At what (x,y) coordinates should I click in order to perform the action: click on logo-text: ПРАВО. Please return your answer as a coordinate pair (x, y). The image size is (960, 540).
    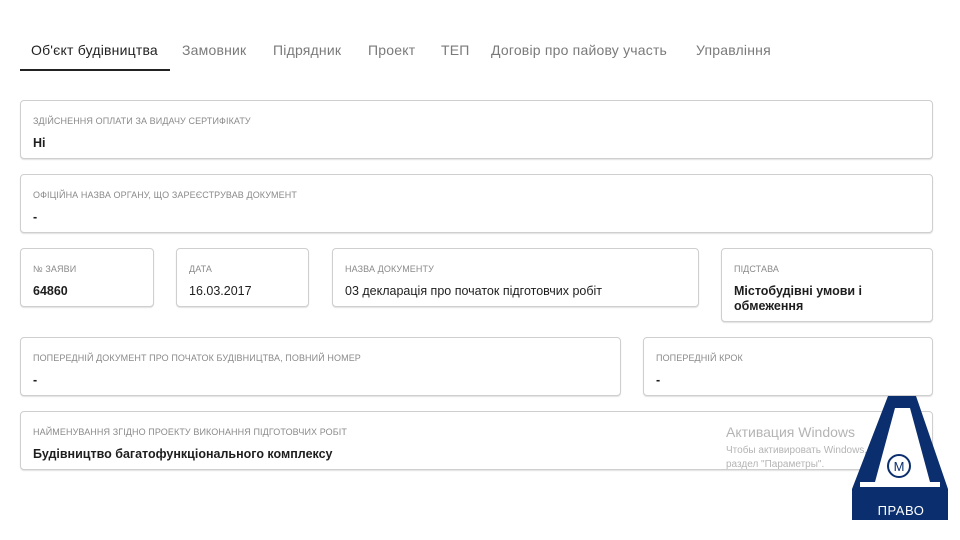
    Looking at the image, I should click on (901, 510).